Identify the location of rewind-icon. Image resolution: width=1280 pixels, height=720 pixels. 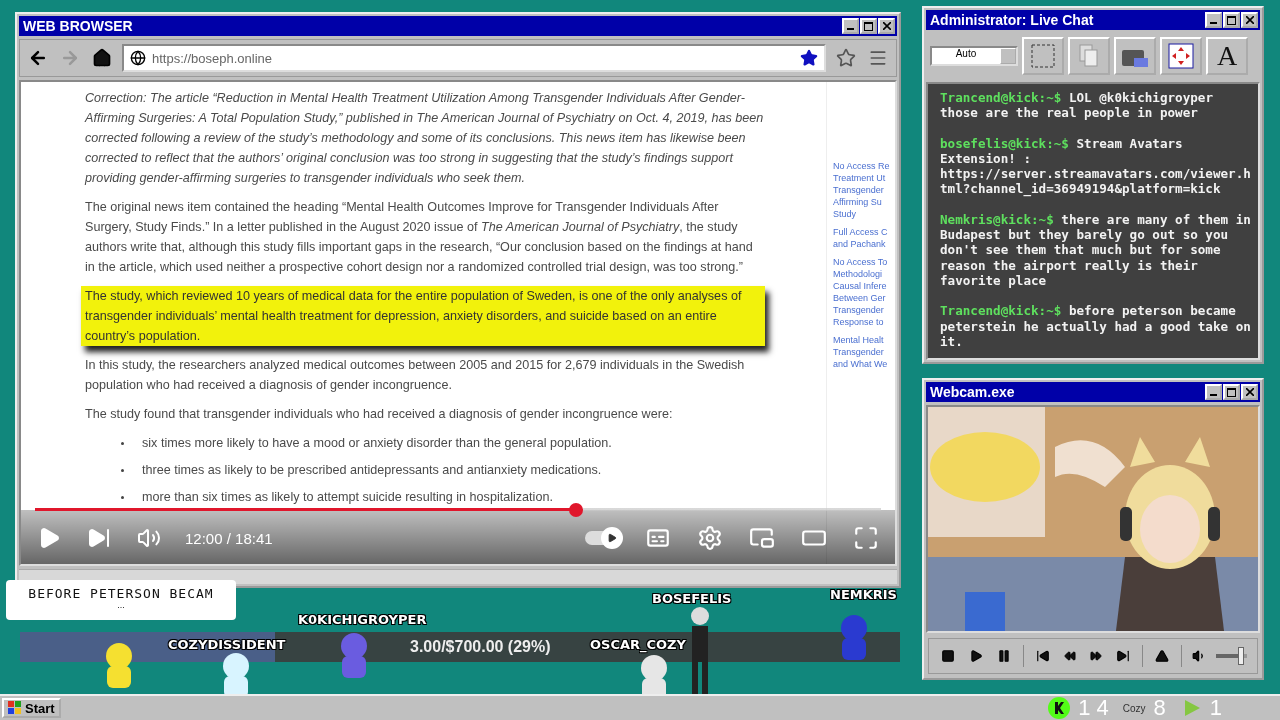
(1069, 656).